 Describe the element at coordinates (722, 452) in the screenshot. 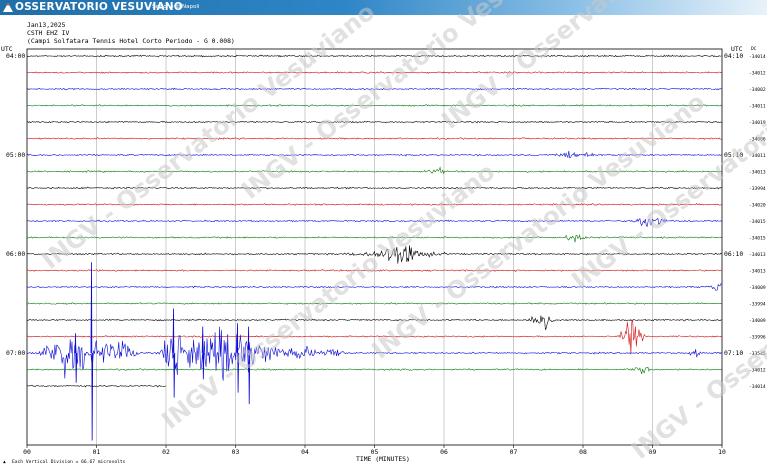

I see `x-tick-label: 10` at that location.